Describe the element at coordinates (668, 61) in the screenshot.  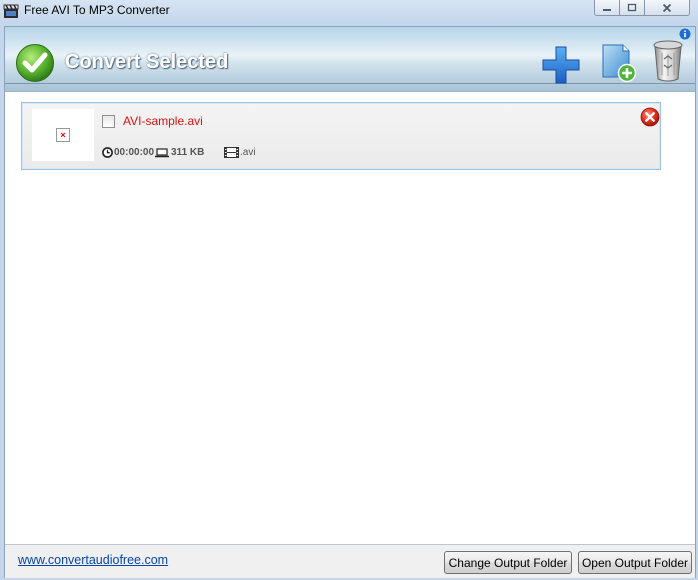
I see `recycle-bin-icon` at that location.